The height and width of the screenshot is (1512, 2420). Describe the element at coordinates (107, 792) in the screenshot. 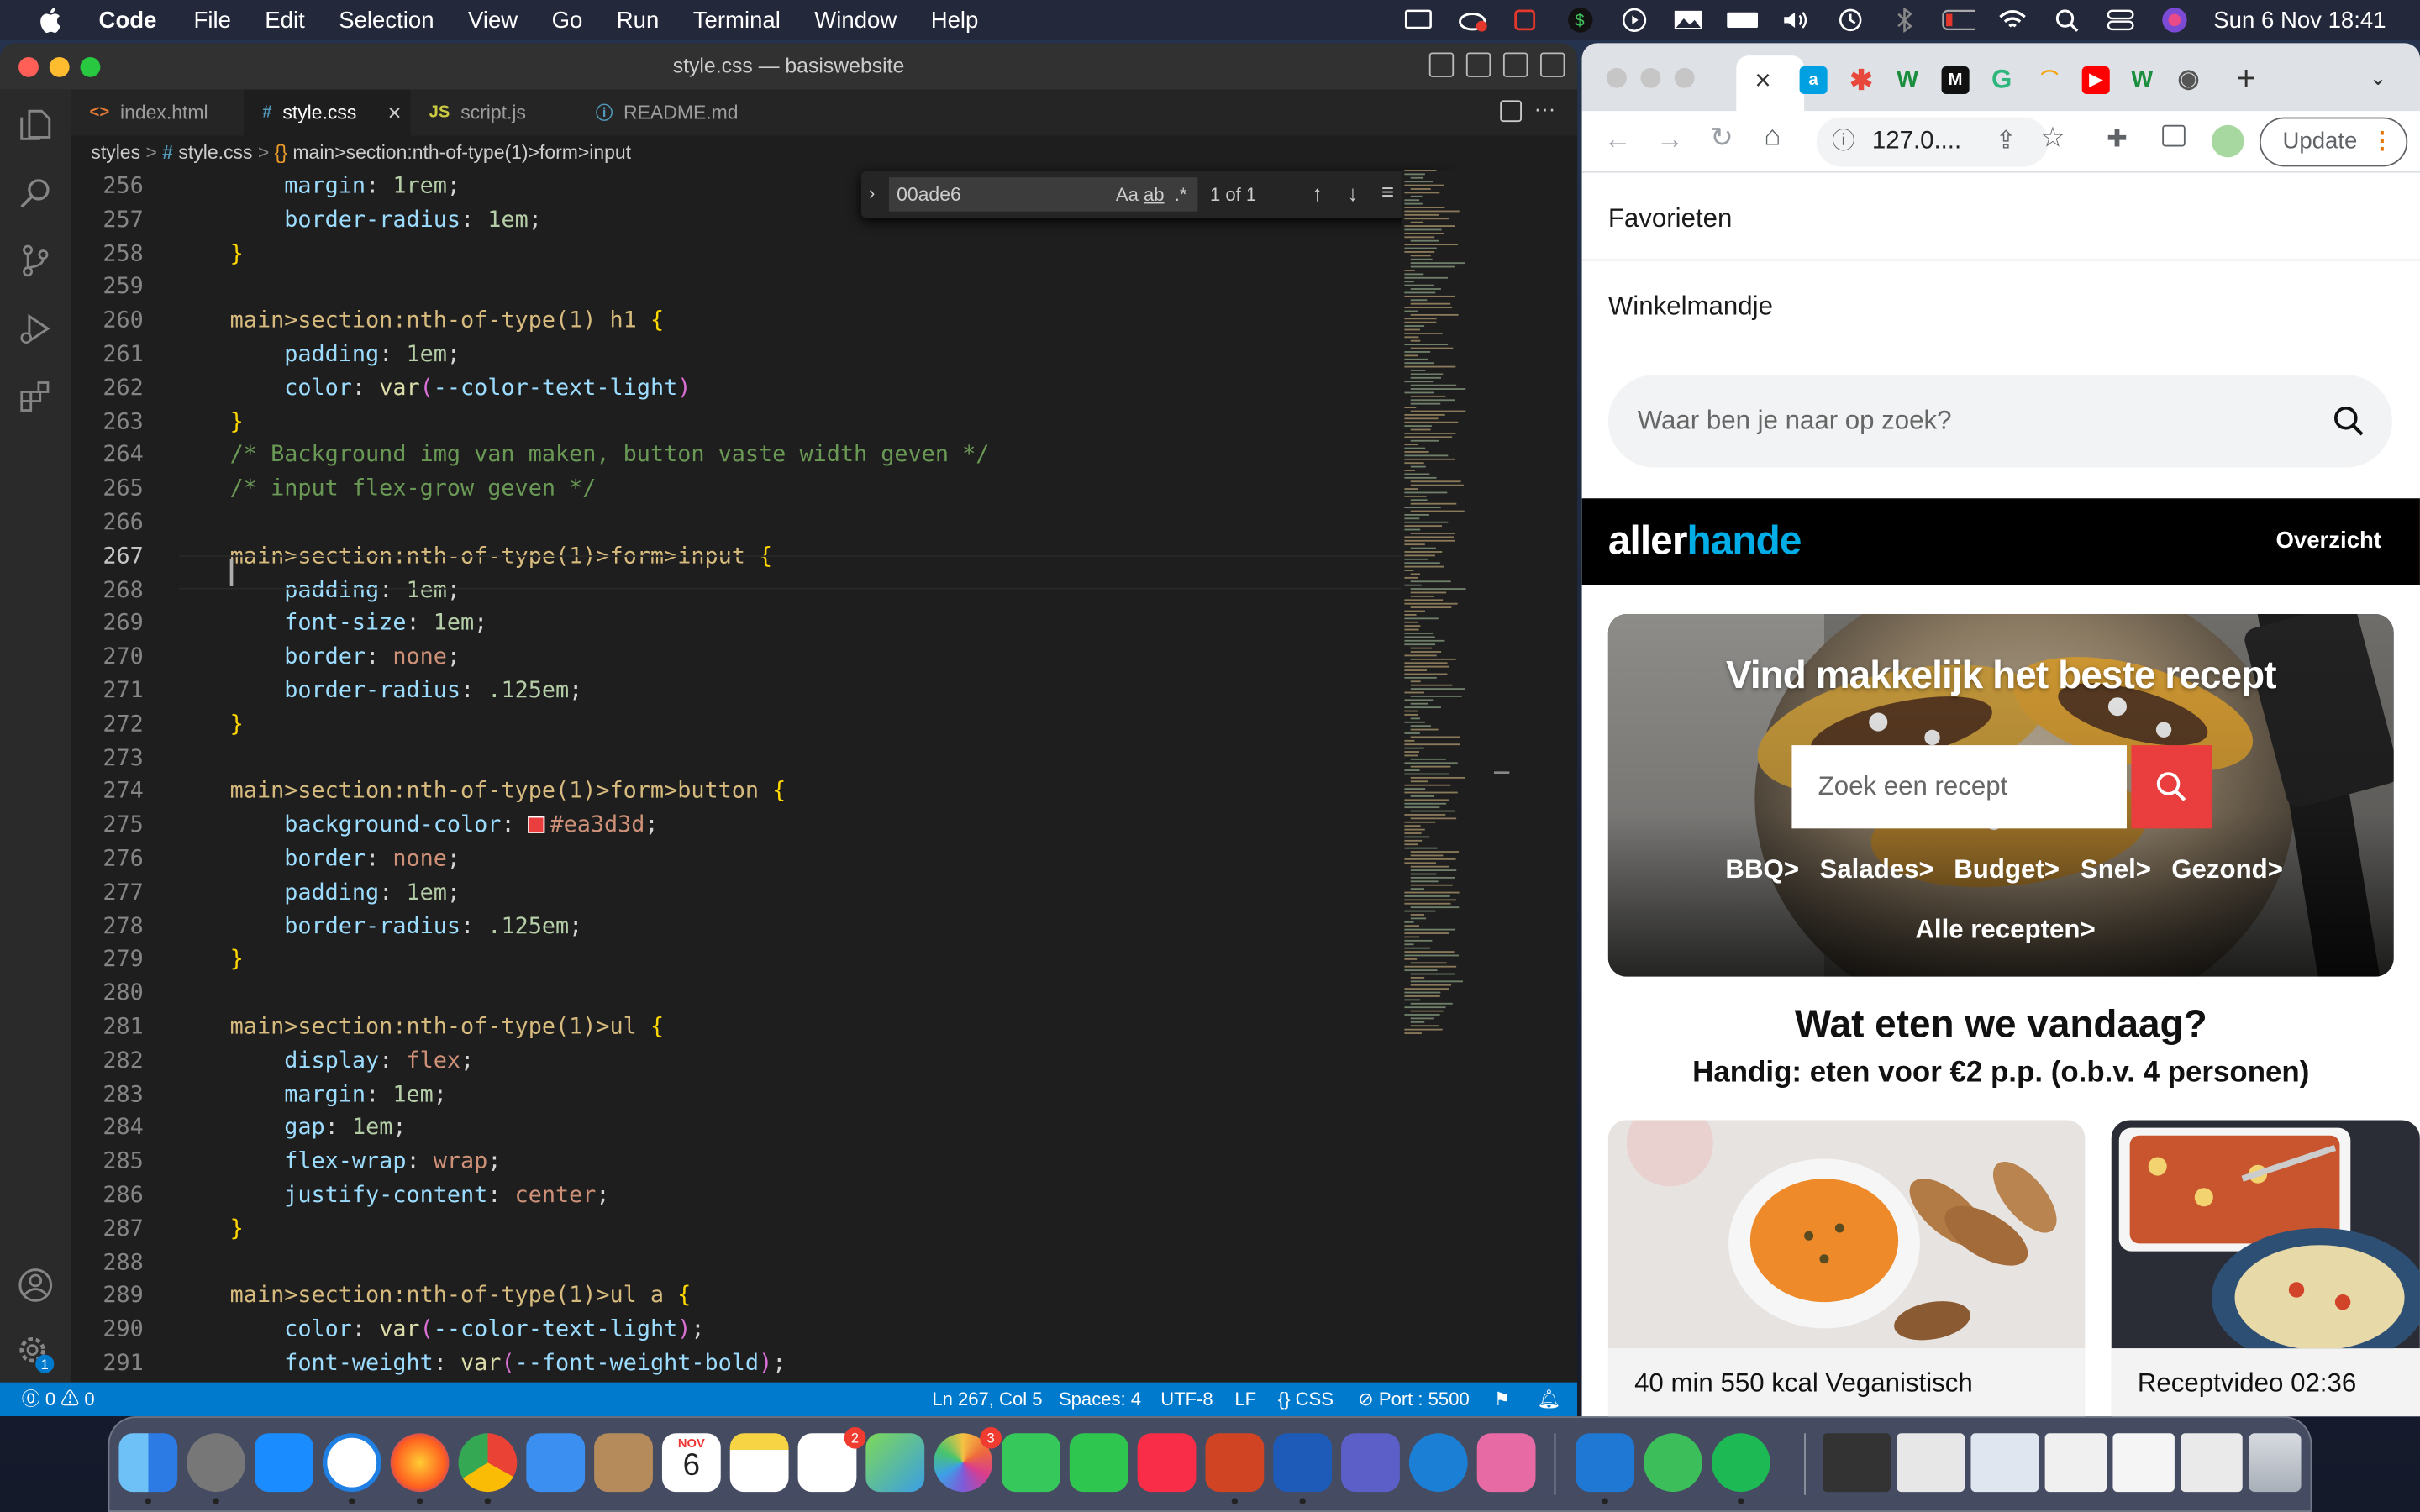

I see `line-number: 274` at that location.